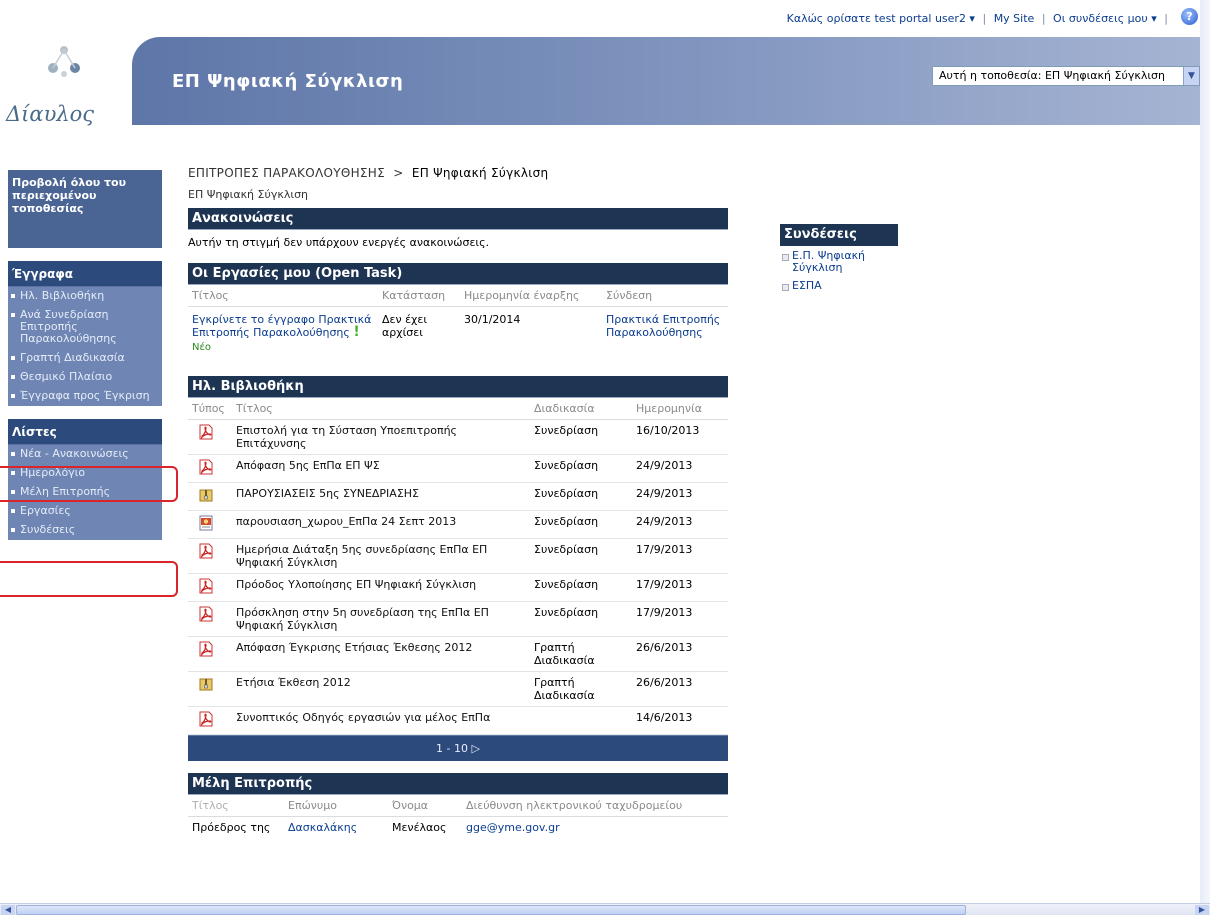 The image size is (1210, 915). What do you see at coordinates (1202, 910) in the screenshot?
I see `scroll-right-button: ▶` at bounding box center [1202, 910].